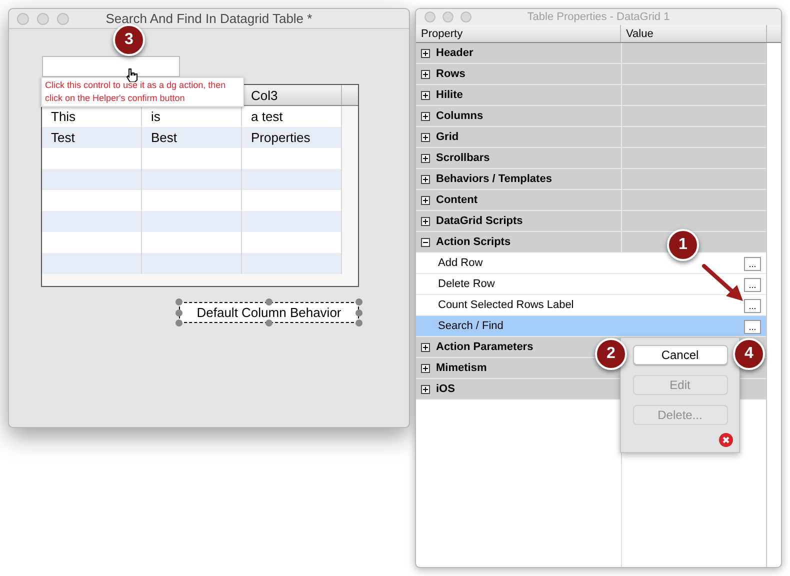 The width and height of the screenshot is (790, 576). Describe the element at coordinates (132, 75) in the screenshot. I see `hand-cursor-icon` at that location.